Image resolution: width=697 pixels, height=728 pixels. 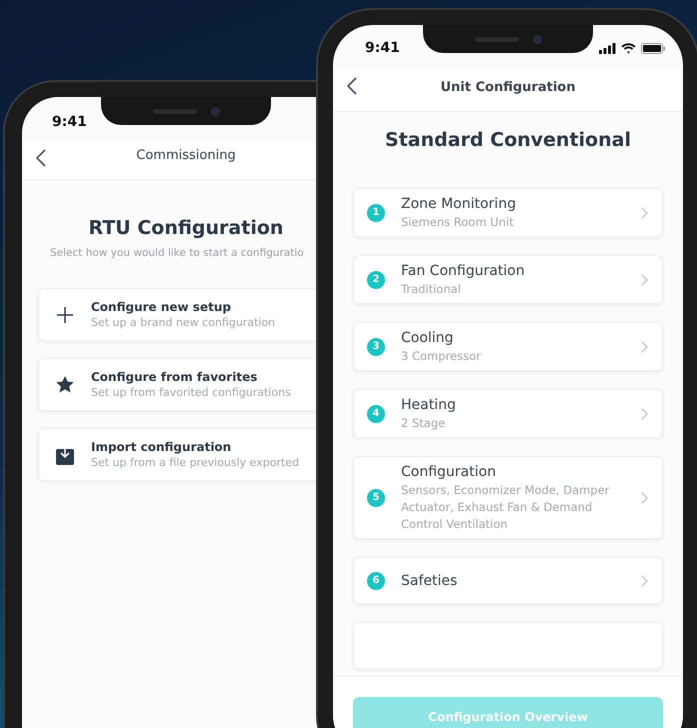 What do you see at coordinates (505, 507) in the screenshot?
I see `step-subtitle: Sensors, Economizer Mode, Damper Actuator, Exhaust Fan & Demand Control Ventilation` at bounding box center [505, 507].